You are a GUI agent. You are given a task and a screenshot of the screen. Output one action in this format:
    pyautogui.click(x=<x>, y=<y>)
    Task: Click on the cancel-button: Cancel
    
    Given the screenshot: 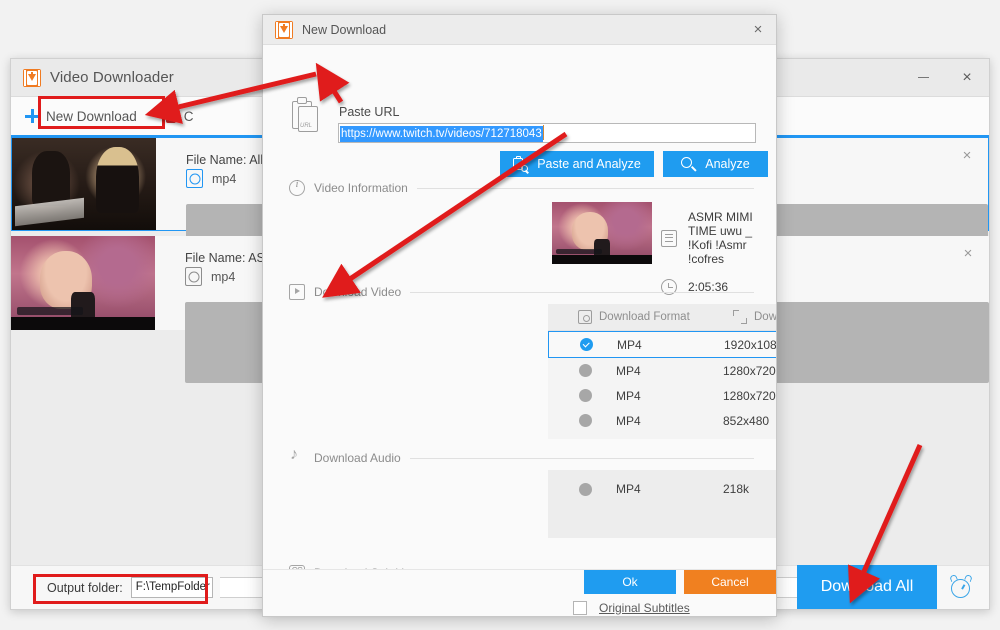 What is the action you would take?
    pyautogui.click(x=730, y=582)
    